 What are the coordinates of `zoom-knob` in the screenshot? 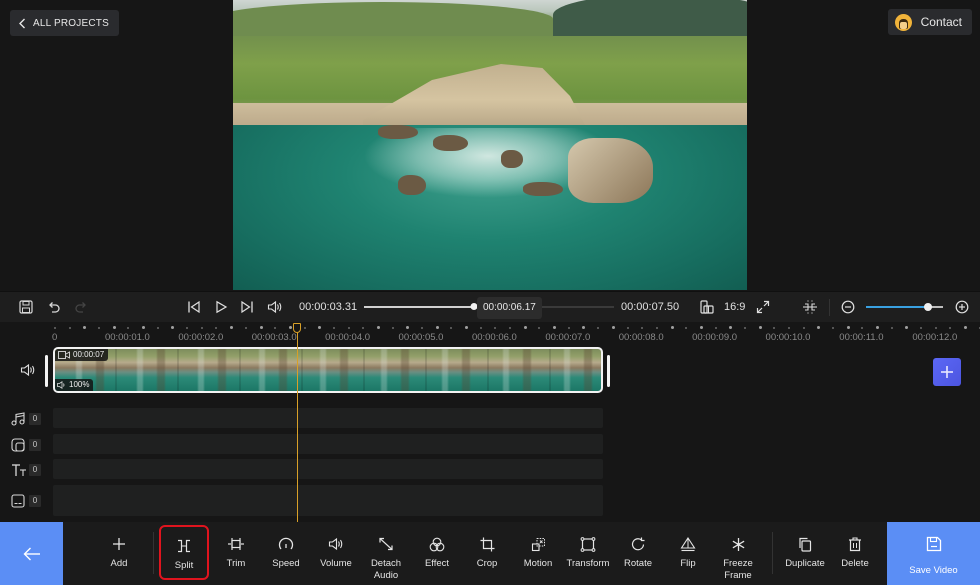 It's located at (927, 307).